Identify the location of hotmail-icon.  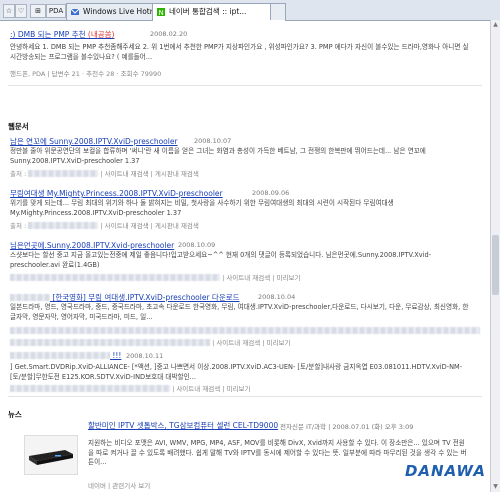
(75, 11).